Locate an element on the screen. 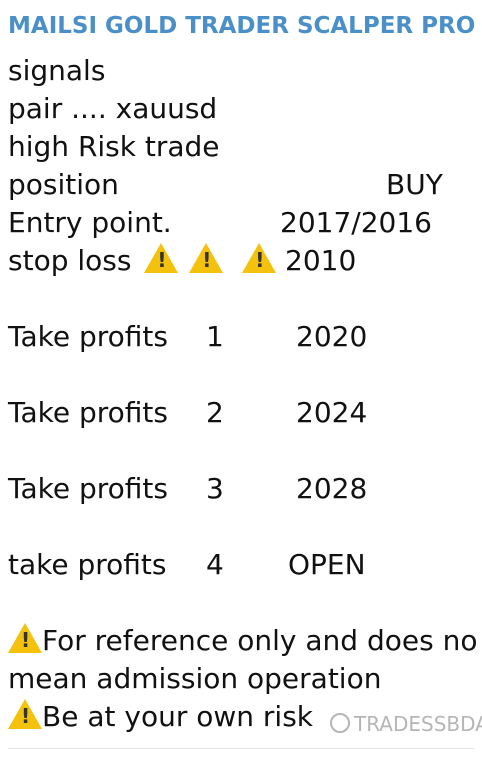 The width and height of the screenshot is (482, 759). entry-value: 2017/2016 is located at coordinates (356, 222).